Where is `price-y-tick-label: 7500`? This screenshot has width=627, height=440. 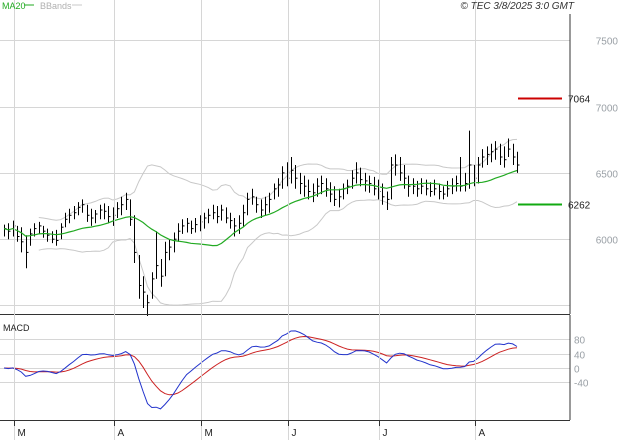
price-y-tick-label: 7500 is located at coordinates (607, 42).